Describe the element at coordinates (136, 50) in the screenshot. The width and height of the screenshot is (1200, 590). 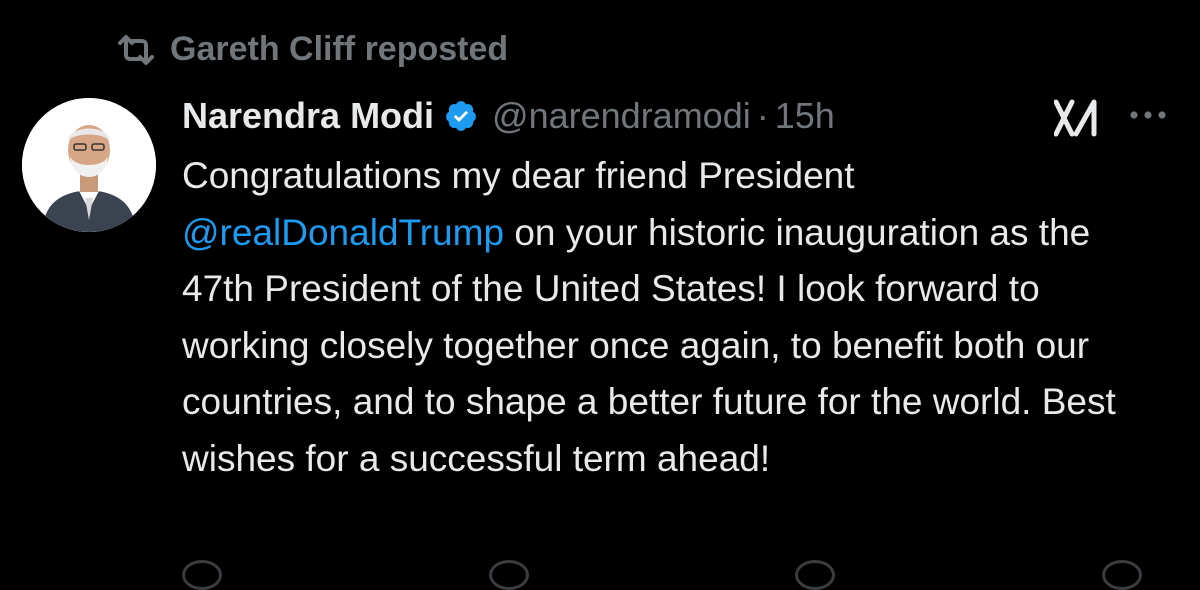
I see `repost-icon` at that location.